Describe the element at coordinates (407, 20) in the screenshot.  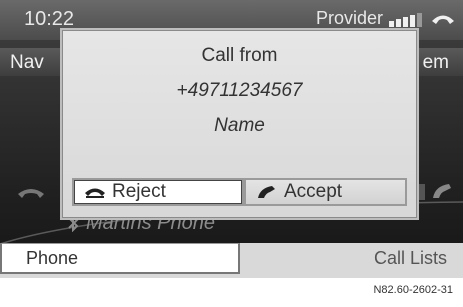
I see `signal-strength-icon` at that location.